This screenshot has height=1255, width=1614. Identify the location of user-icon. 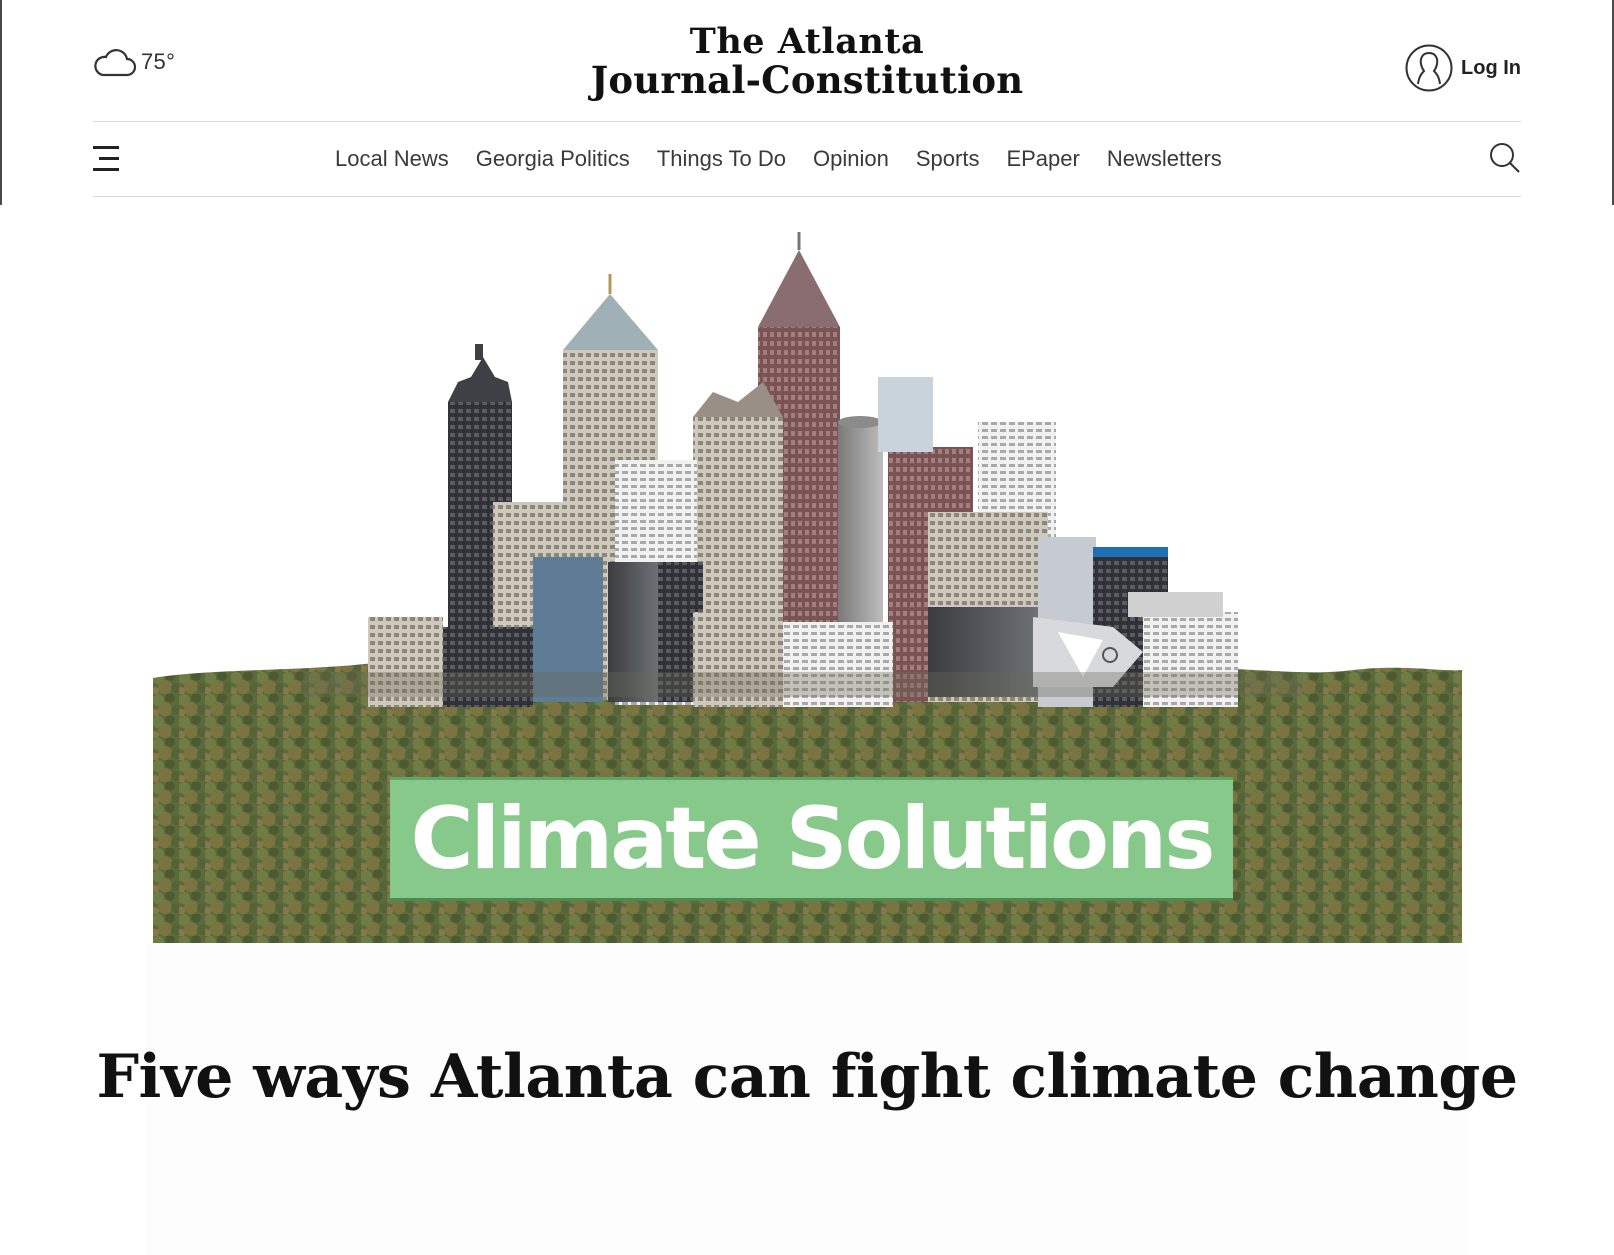
(1429, 68).